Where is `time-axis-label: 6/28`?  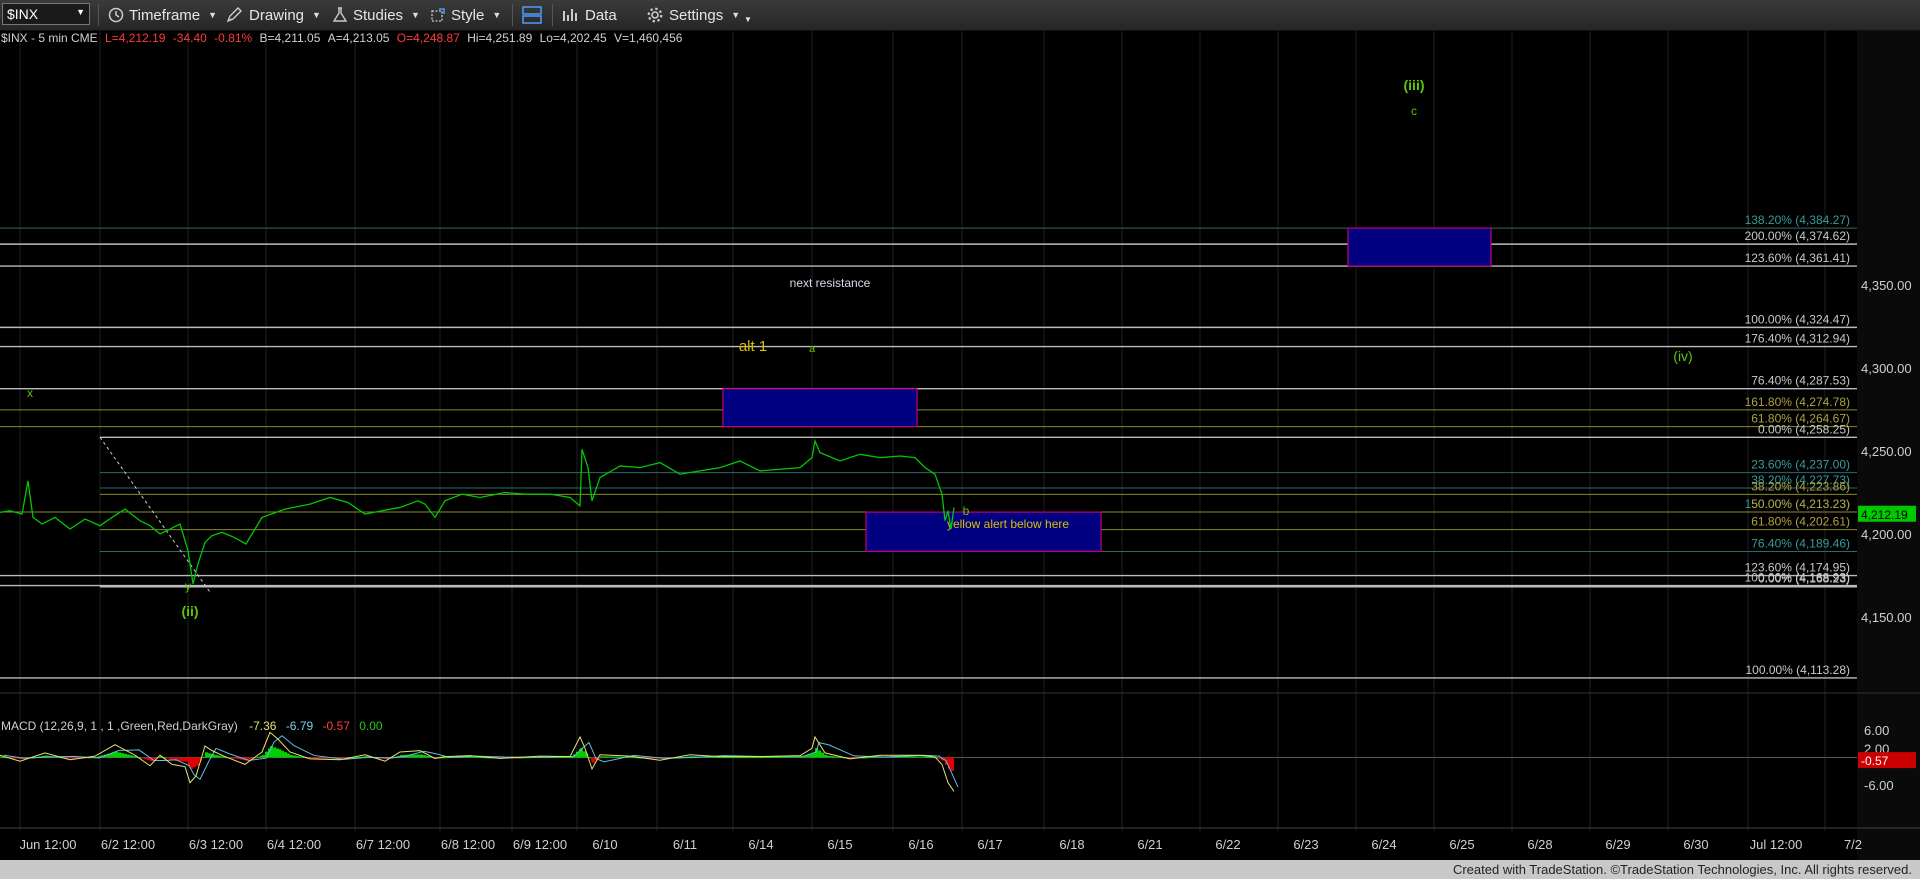
time-axis-label: 6/28 is located at coordinates (1539, 844).